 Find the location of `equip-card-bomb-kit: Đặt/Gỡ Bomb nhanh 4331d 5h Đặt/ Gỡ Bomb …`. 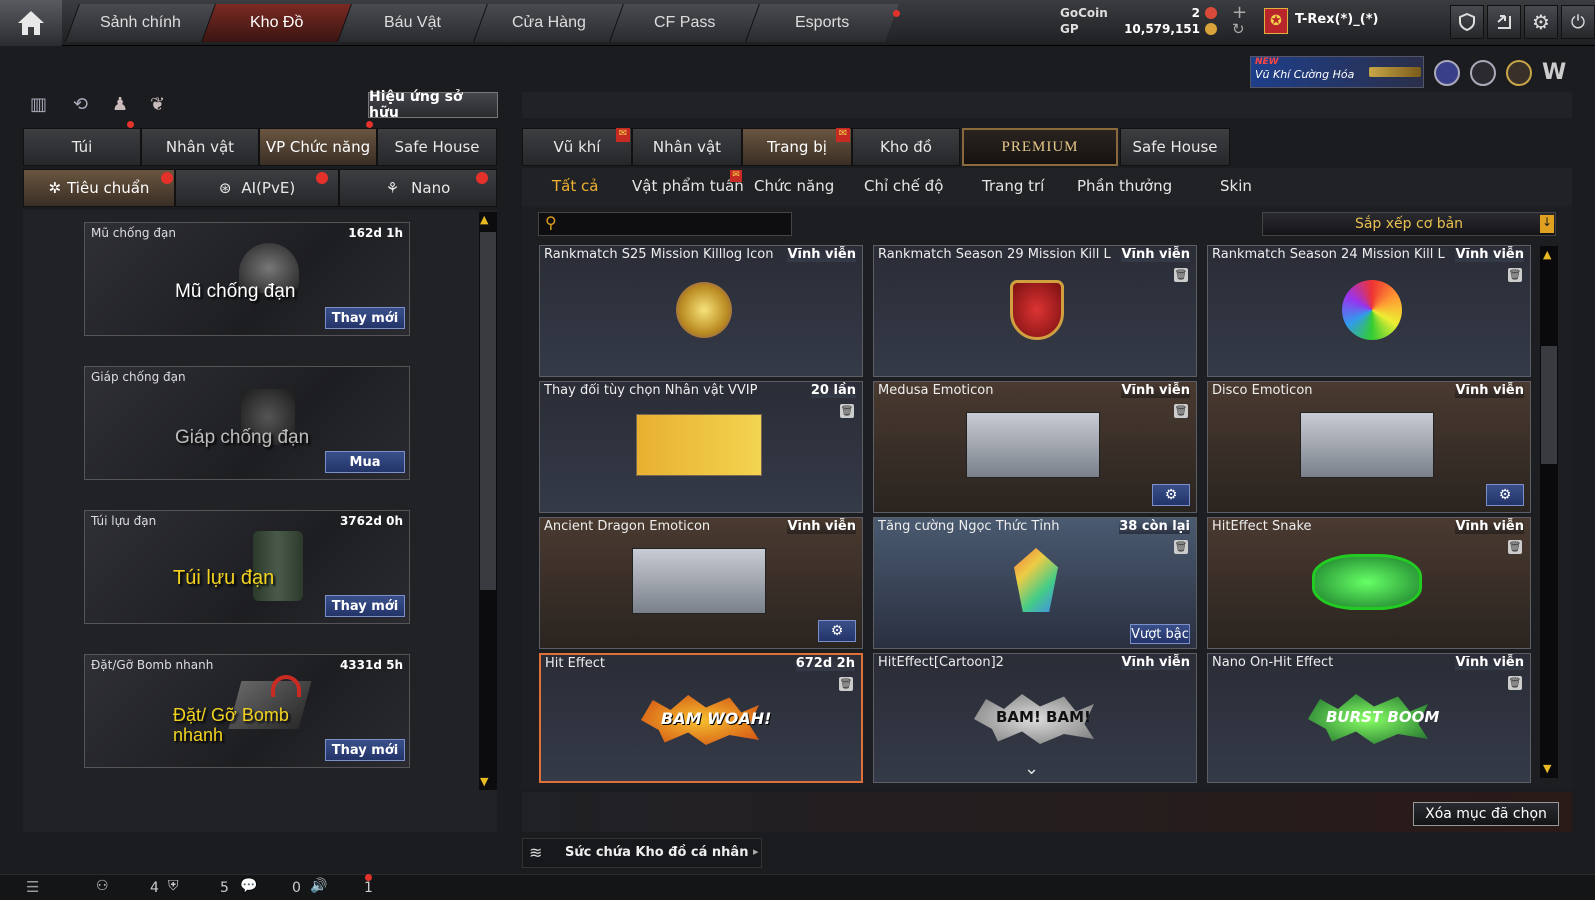

equip-card-bomb-kit: Đặt/Gỡ Bomb nhanh 4331d 5h Đặt/ Gỡ Bomb … is located at coordinates (247, 711).